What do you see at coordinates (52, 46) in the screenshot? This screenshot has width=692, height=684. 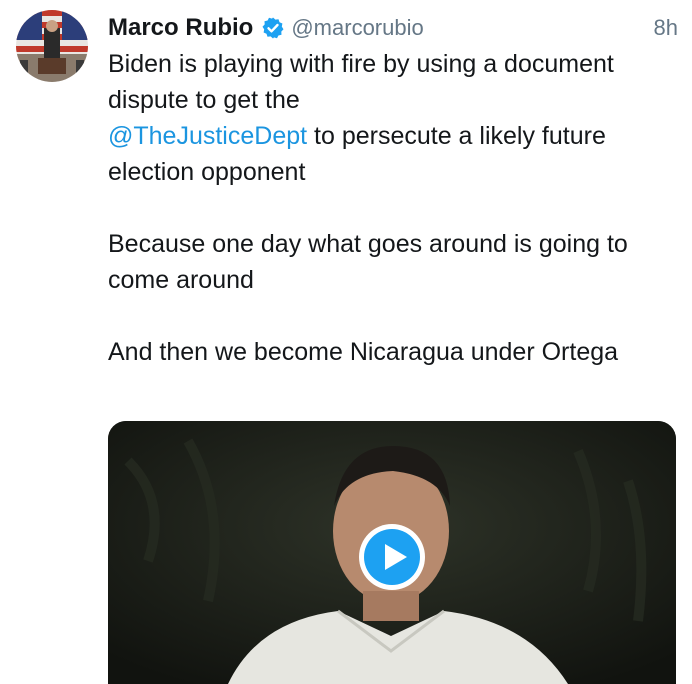 I see `avatar` at bounding box center [52, 46].